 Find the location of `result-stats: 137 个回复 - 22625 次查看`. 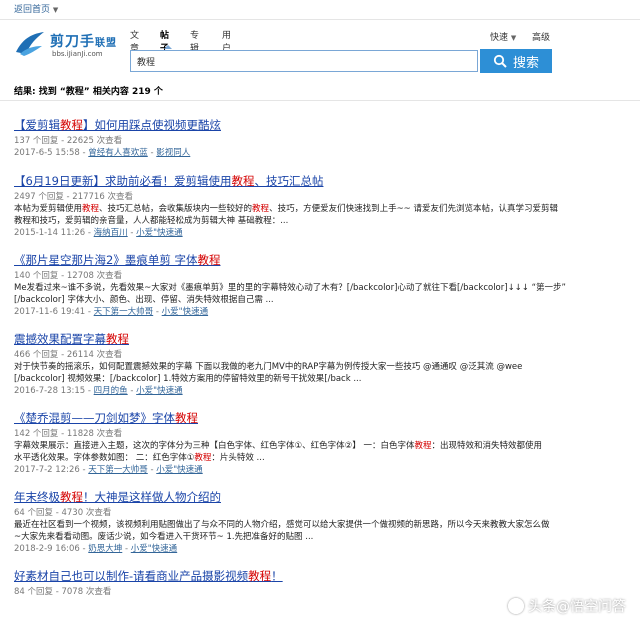

result-stats: 137 个回复 - 22625 次查看 is located at coordinates (68, 141).